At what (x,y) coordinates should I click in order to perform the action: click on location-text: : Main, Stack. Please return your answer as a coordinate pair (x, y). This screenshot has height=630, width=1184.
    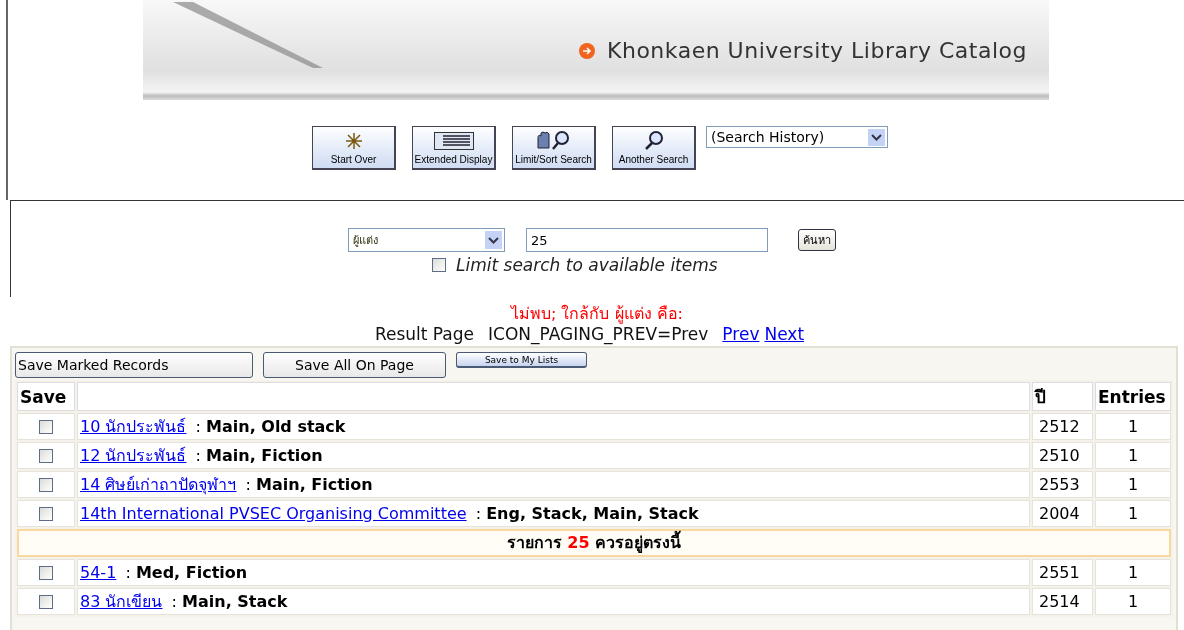
    Looking at the image, I should click on (229, 601).